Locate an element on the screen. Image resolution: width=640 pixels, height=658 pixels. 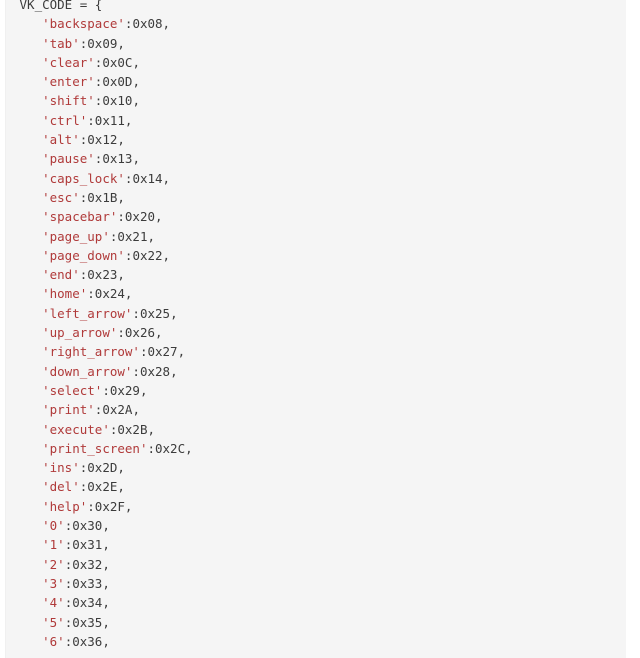
dict-value: 0x29 is located at coordinates (124, 390).